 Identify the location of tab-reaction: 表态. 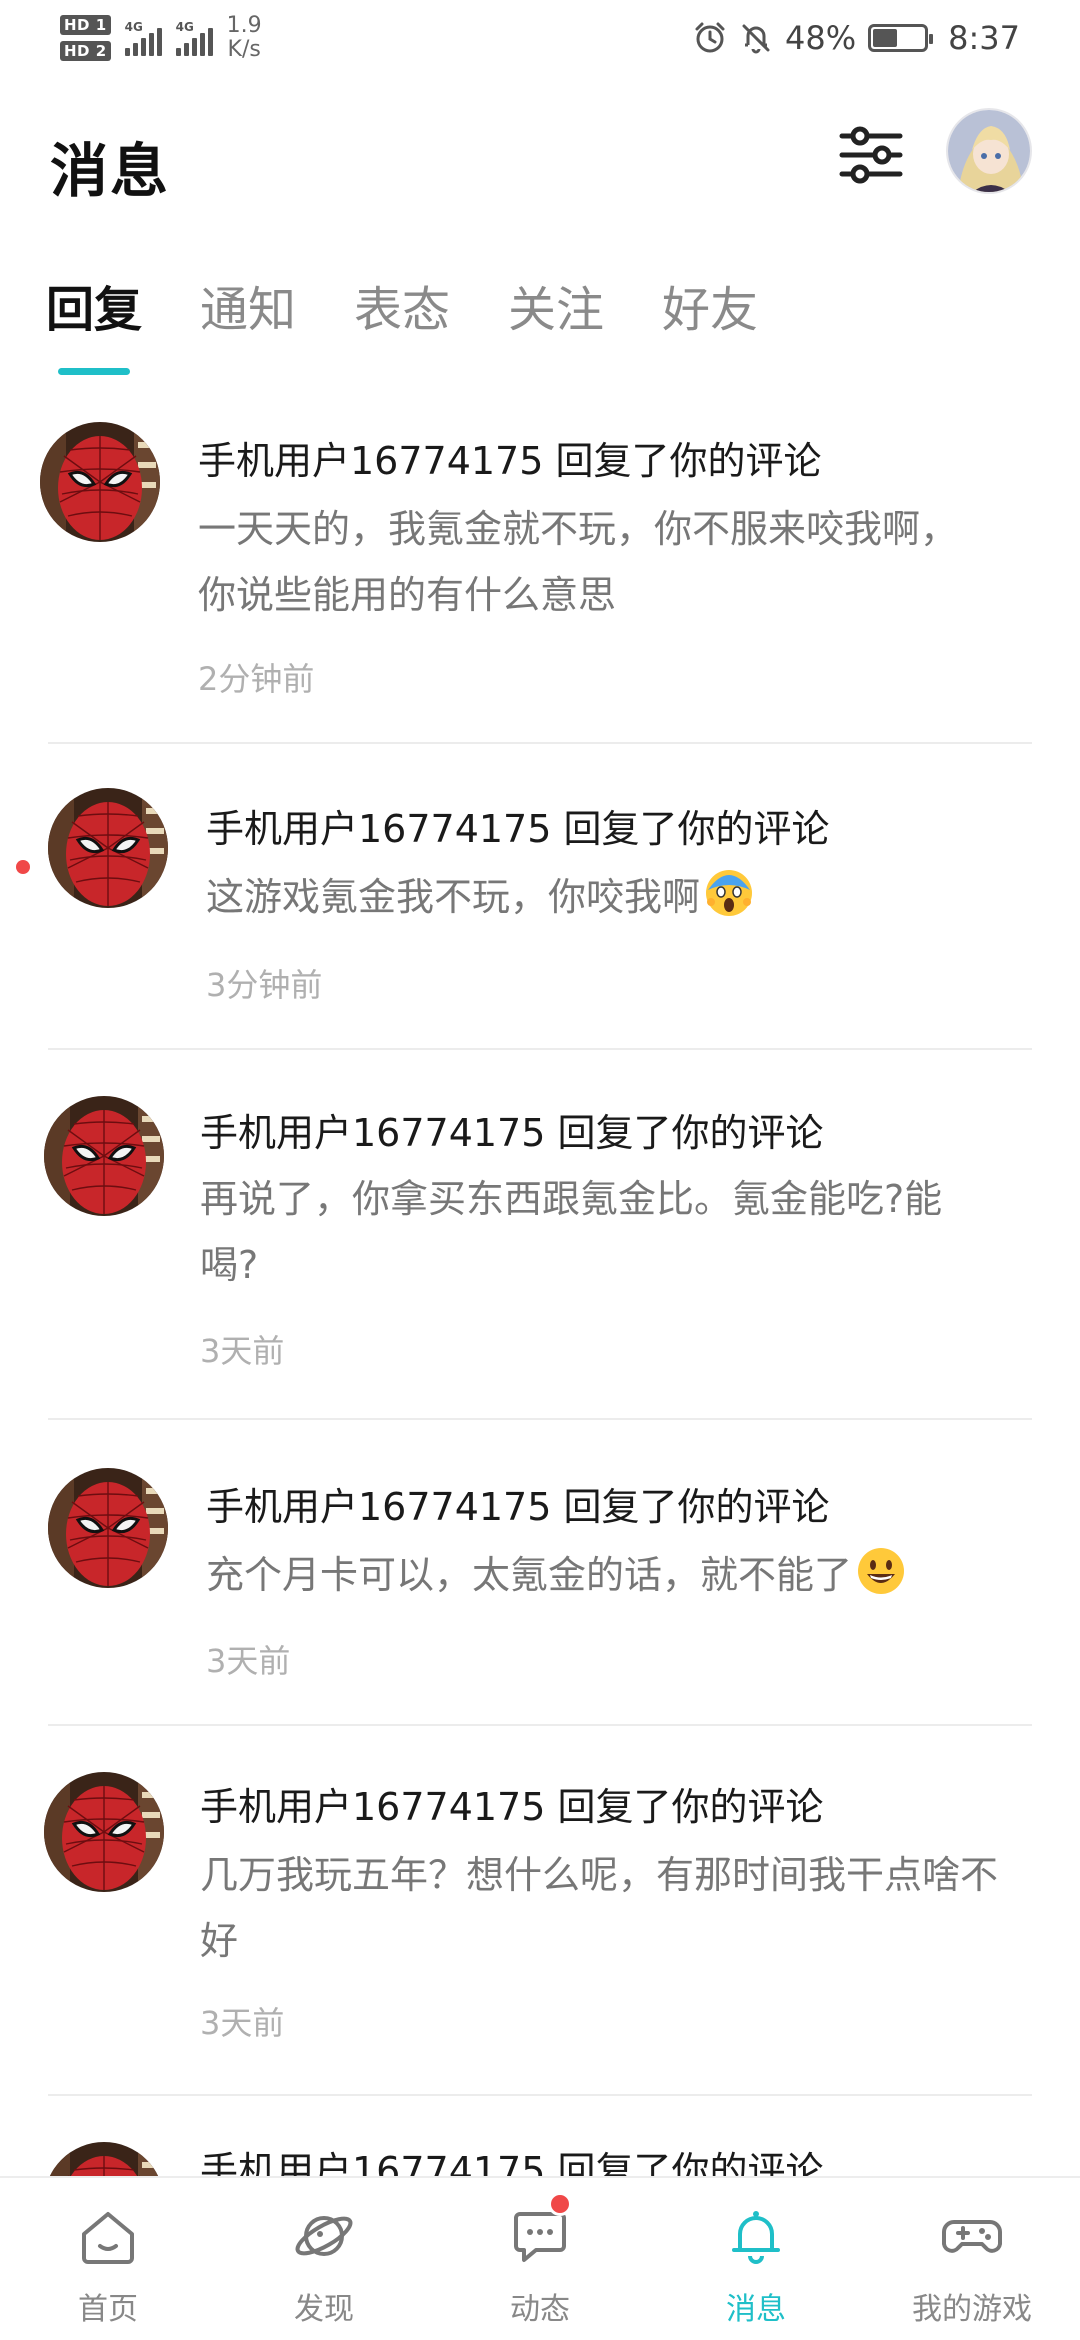
(431, 328).